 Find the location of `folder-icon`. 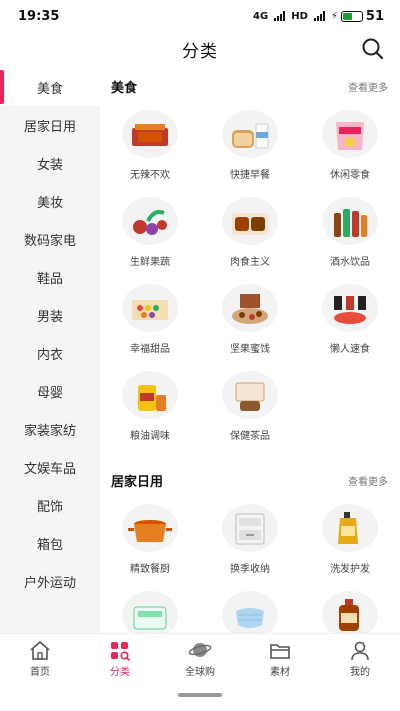

folder-icon is located at coordinates (280, 651).